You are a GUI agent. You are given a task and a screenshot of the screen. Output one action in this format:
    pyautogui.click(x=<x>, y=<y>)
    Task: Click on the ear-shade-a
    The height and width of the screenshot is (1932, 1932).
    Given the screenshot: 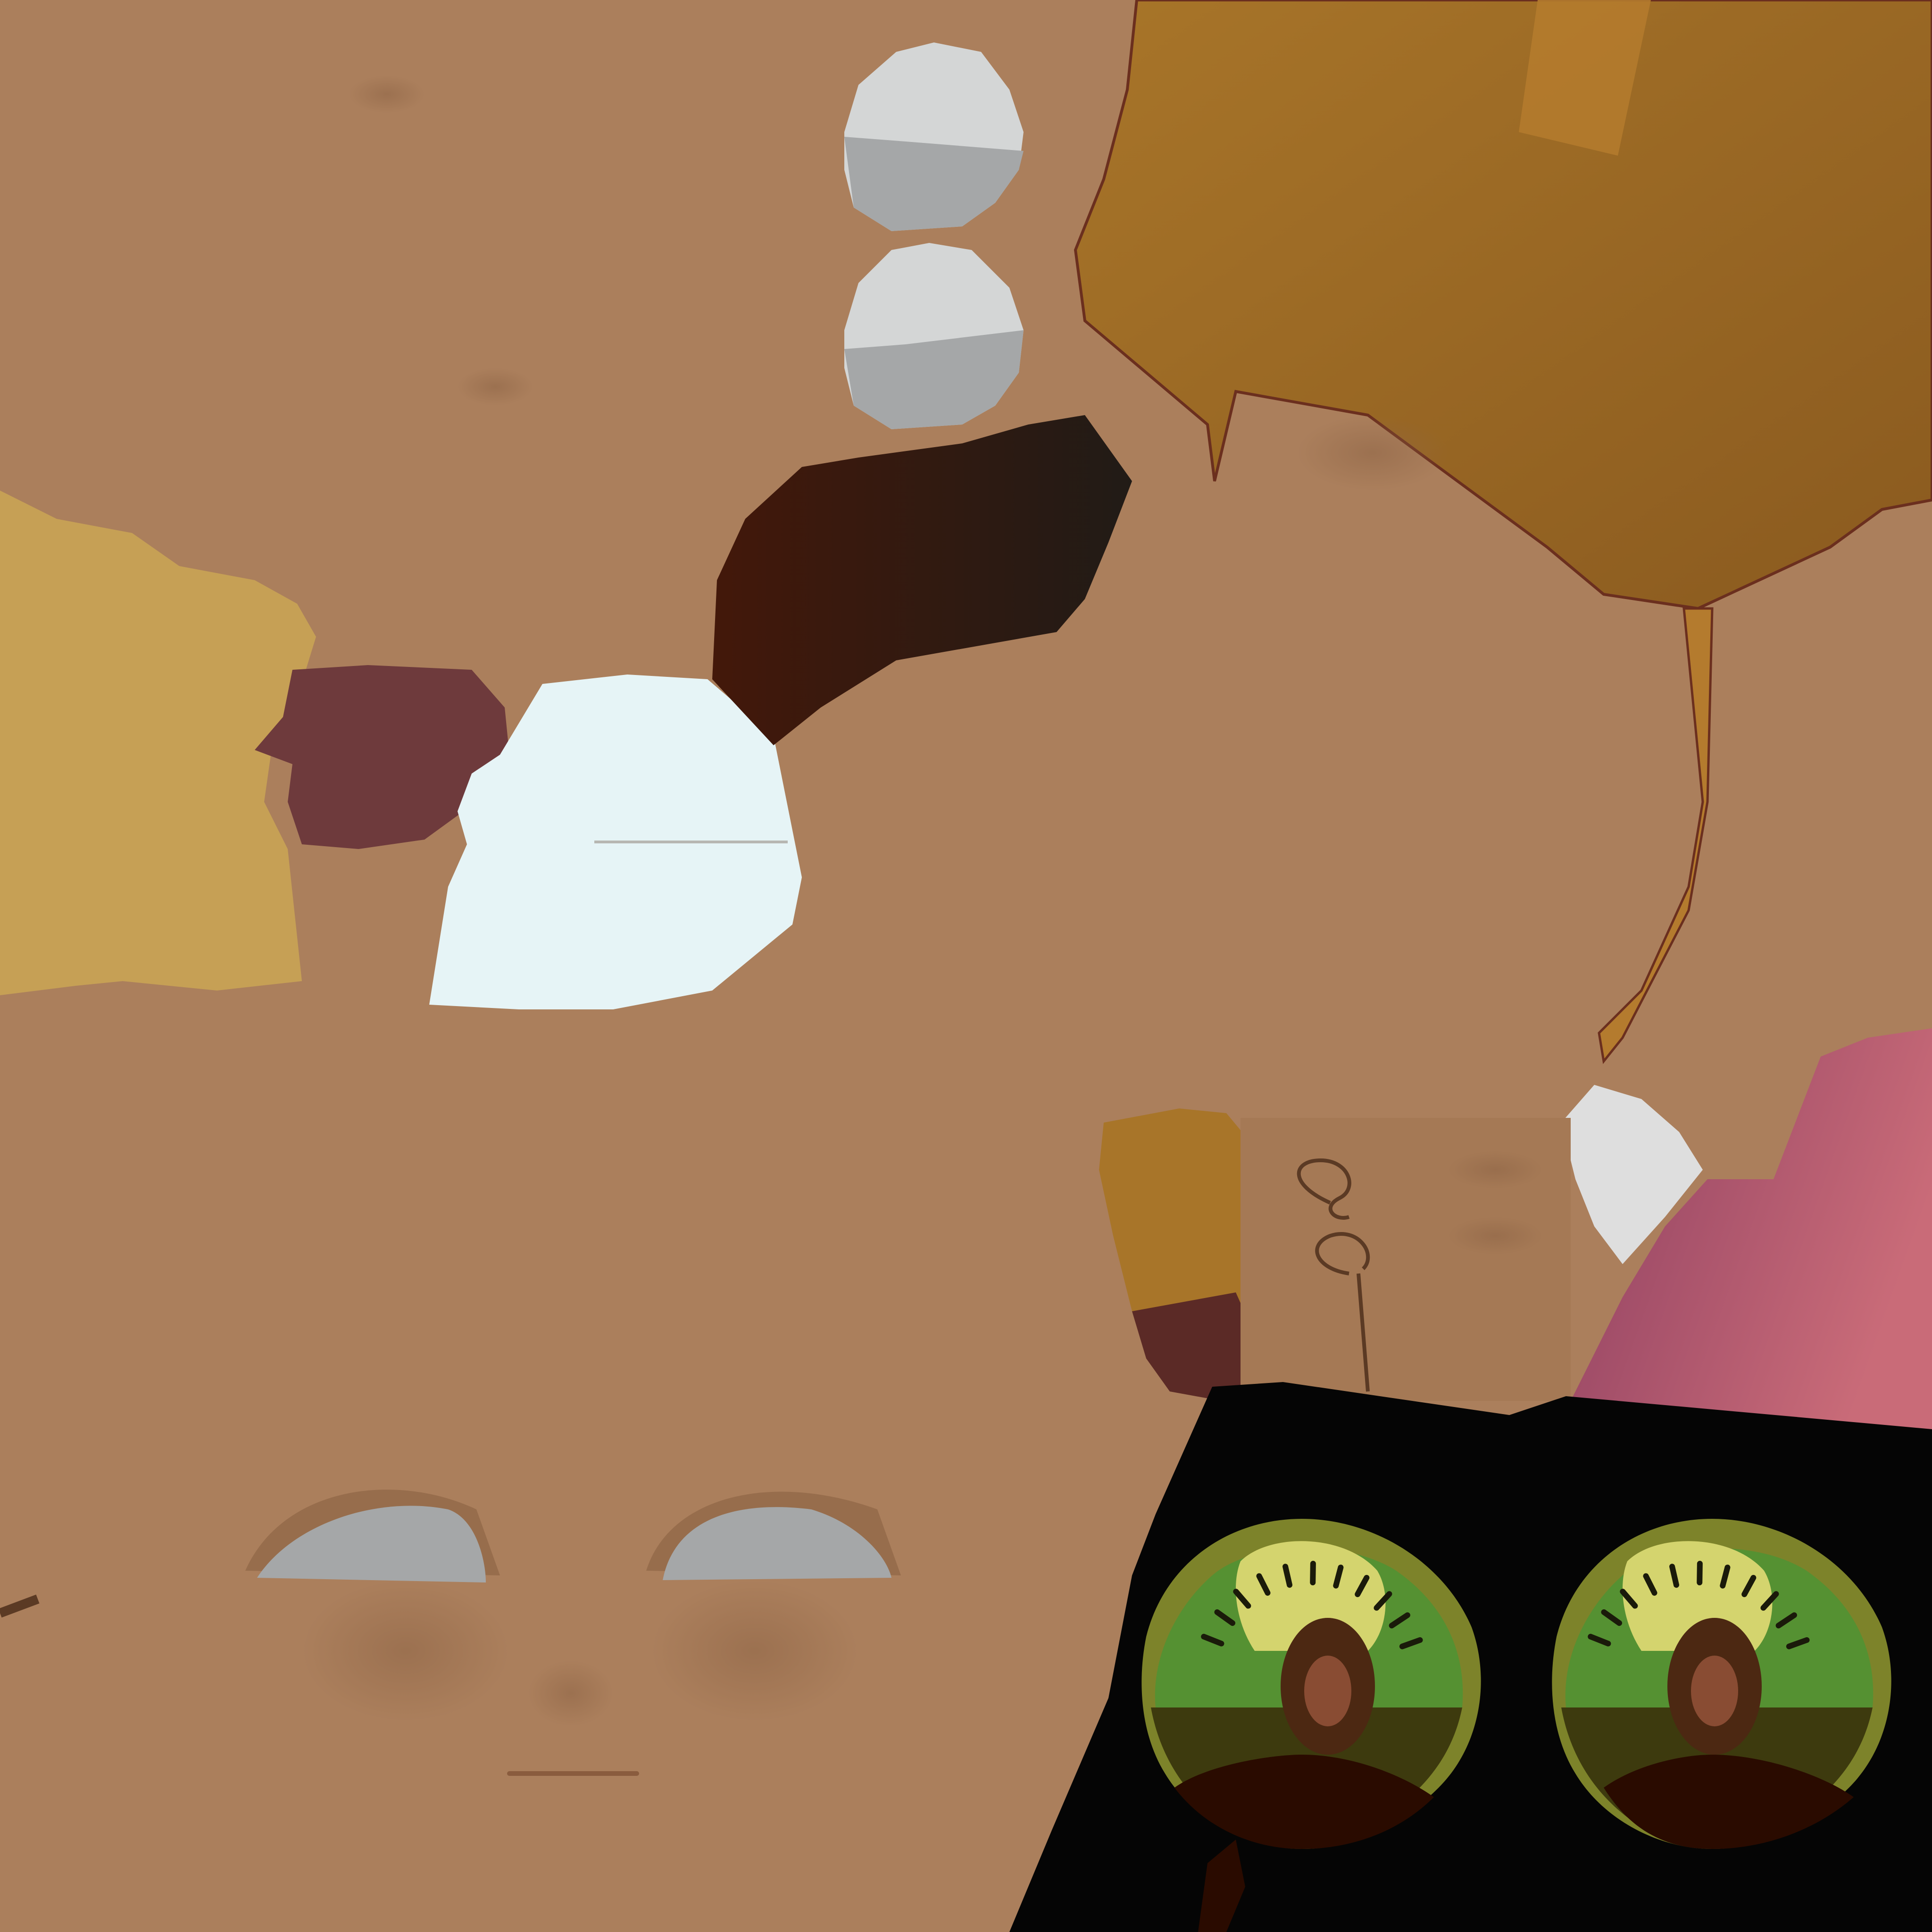 What is the action you would take?
    pyautogui.click(x=1495, y=1170)
    